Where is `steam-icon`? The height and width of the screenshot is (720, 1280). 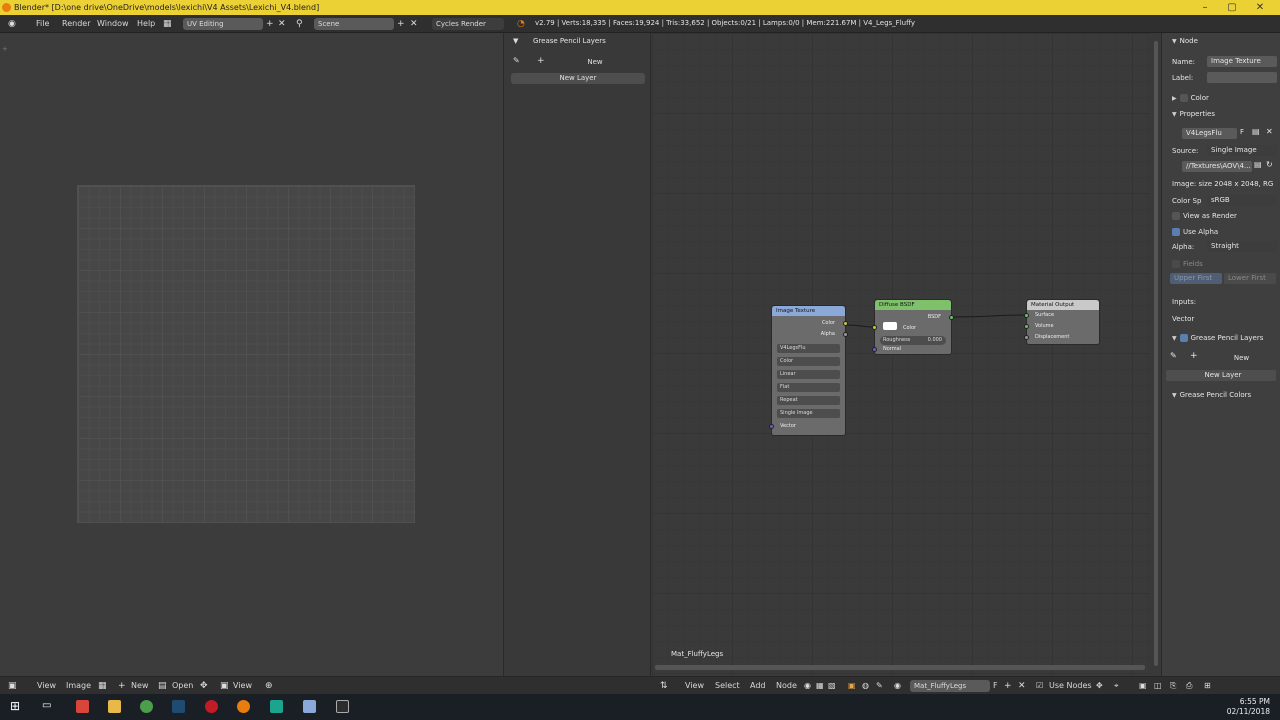 steam-icon is located at coordinates (178, 706).